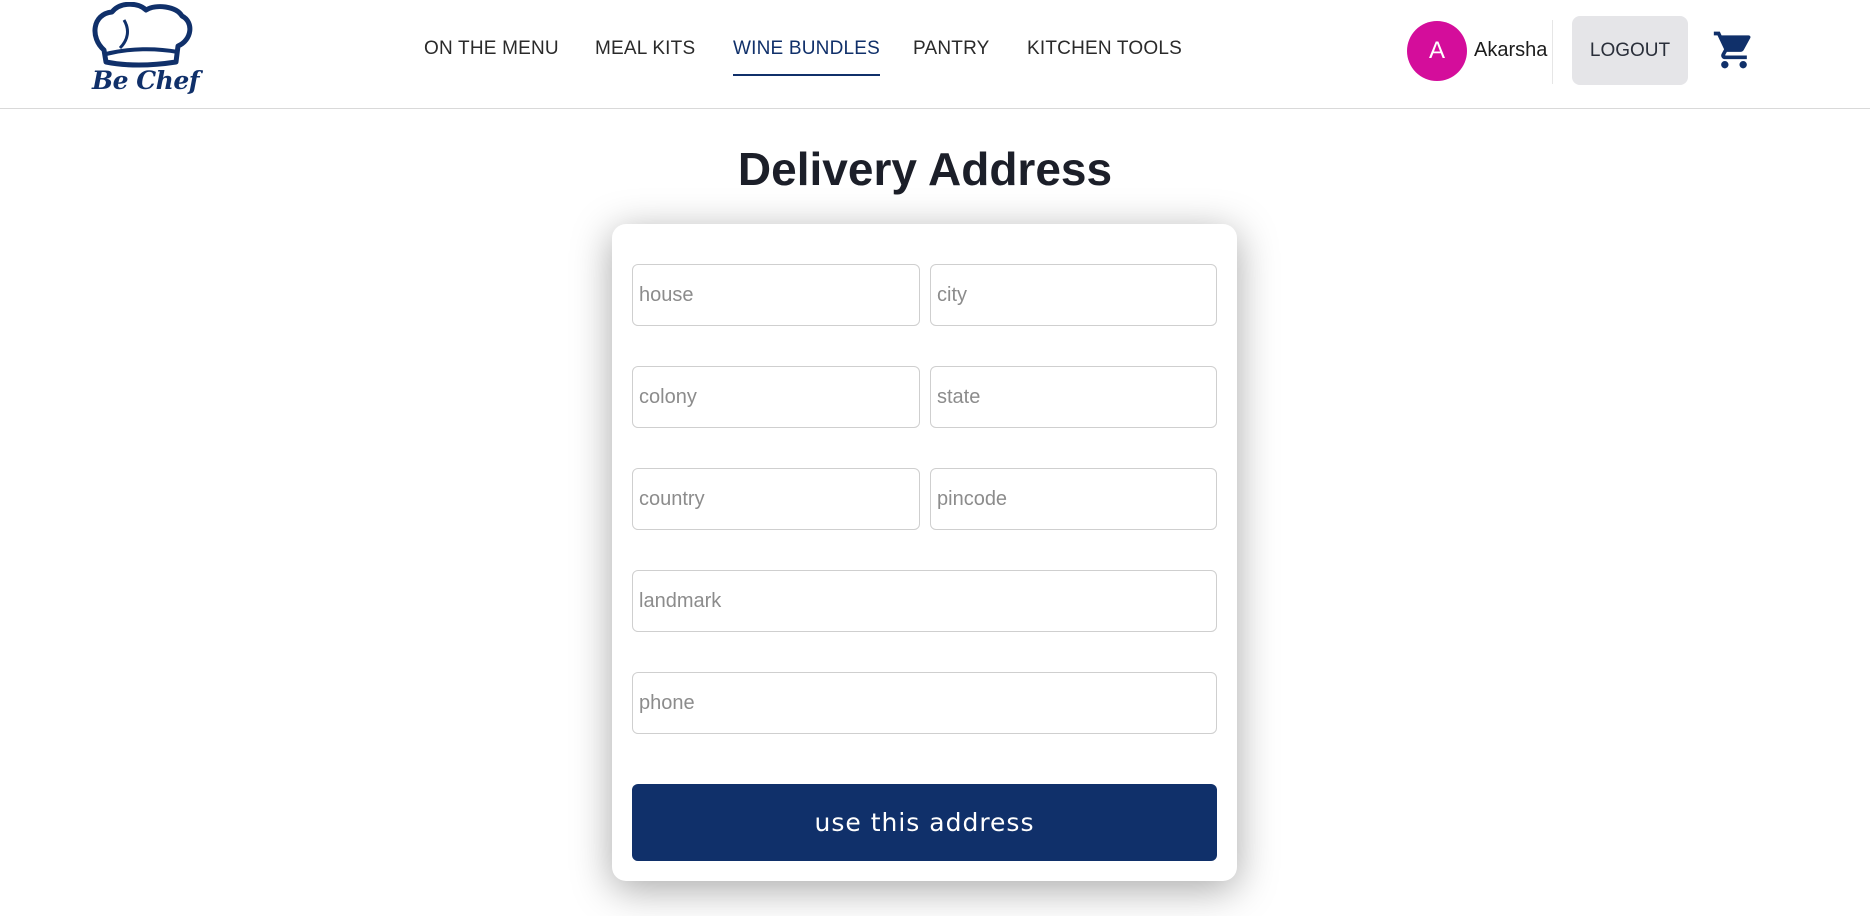 Image resolution: width=1870 pixels, height=916 pixels. Describe the element at coordinates (1437, 51) in the screenshot. I see `avatar: A` at that location.